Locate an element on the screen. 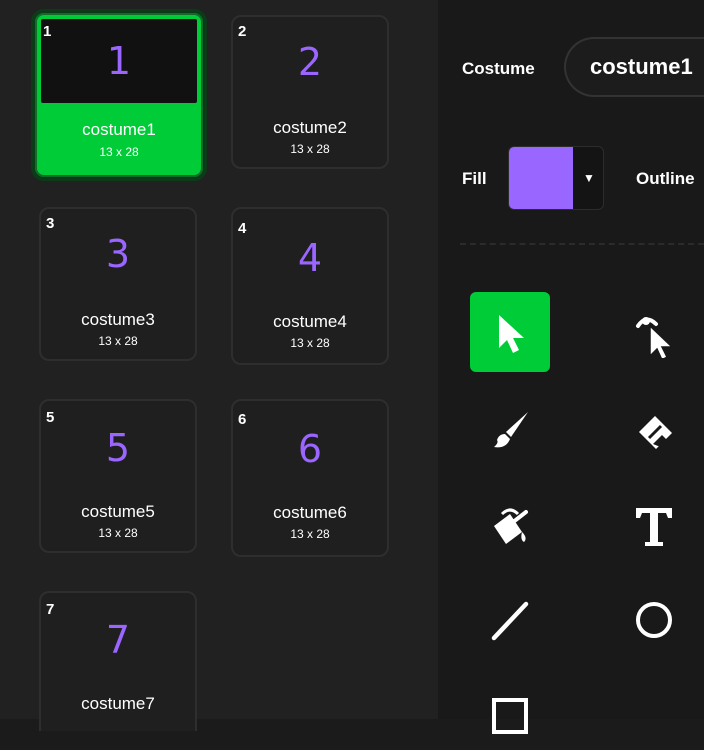  costume-tile-6: 6 6 costume6 13 x 28 is located at coordinates (310, 478).